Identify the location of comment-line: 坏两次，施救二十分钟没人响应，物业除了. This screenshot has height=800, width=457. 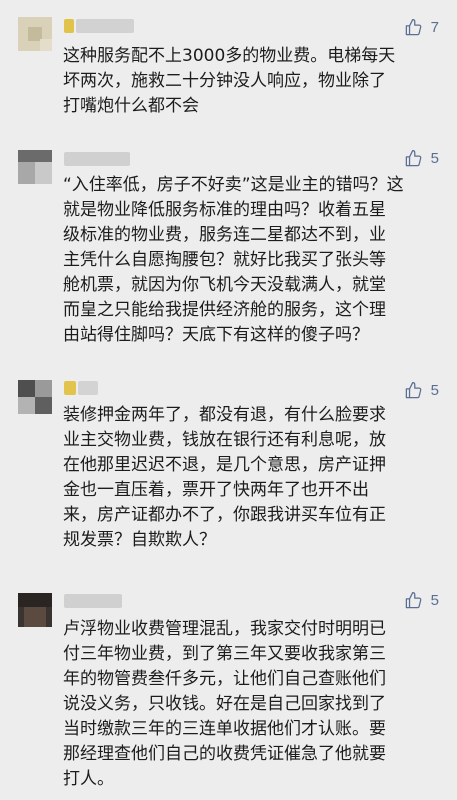
(224, 81).